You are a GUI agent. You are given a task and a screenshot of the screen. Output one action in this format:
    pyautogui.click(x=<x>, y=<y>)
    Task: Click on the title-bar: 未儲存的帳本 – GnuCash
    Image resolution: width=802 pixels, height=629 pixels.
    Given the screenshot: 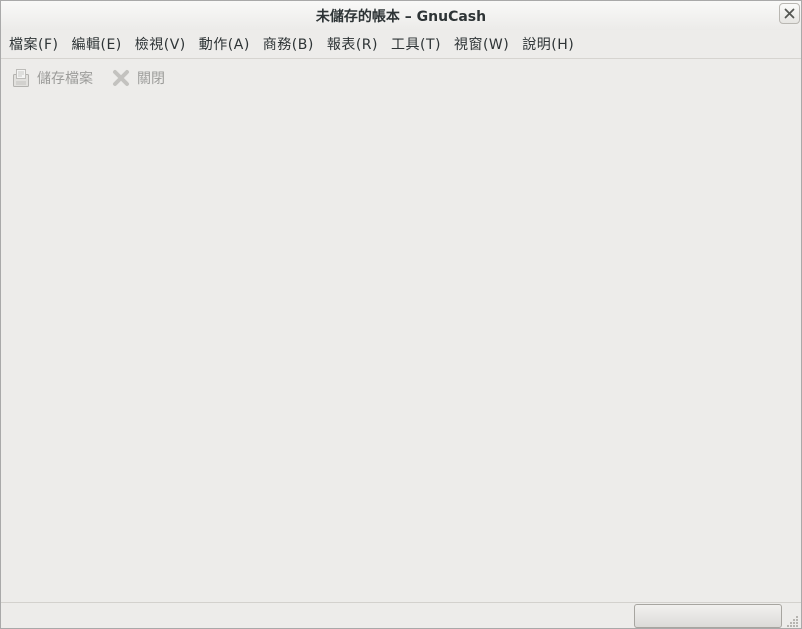 What is the action you would take?
    pyautogui.click(x=401, y=15)
    